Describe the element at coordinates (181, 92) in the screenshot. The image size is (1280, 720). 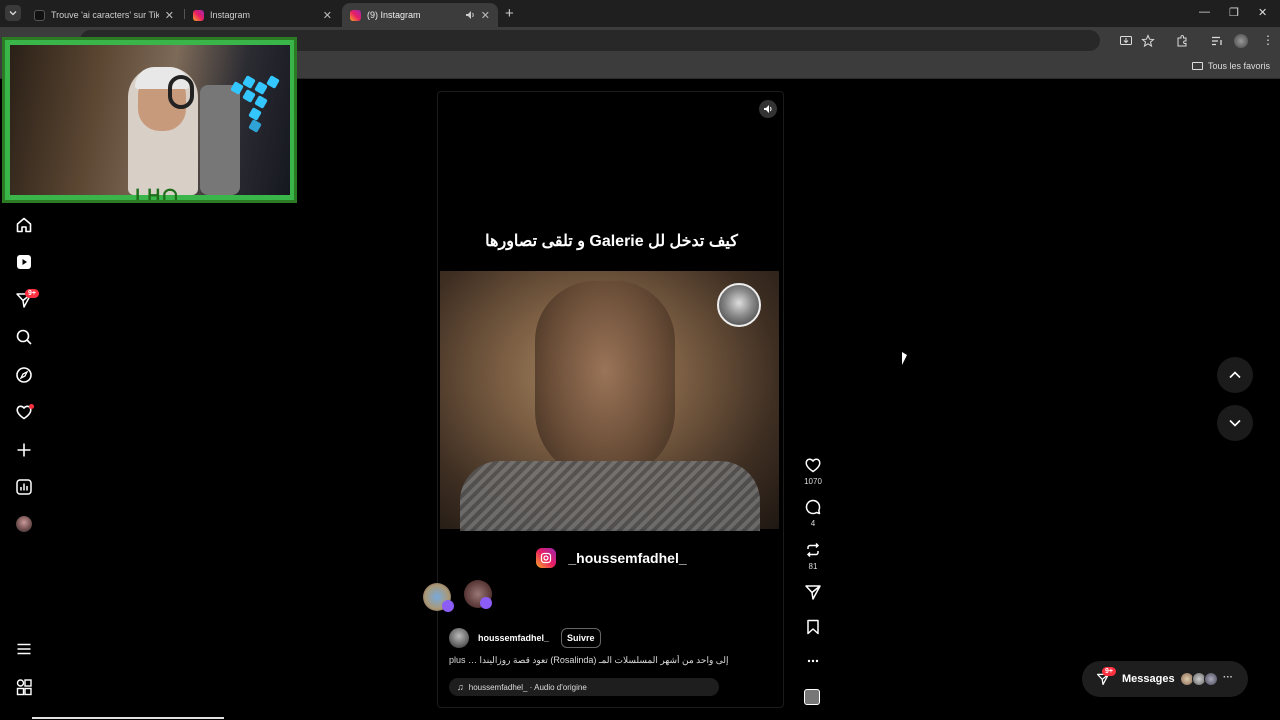
I see `headphones-icon` at that location.